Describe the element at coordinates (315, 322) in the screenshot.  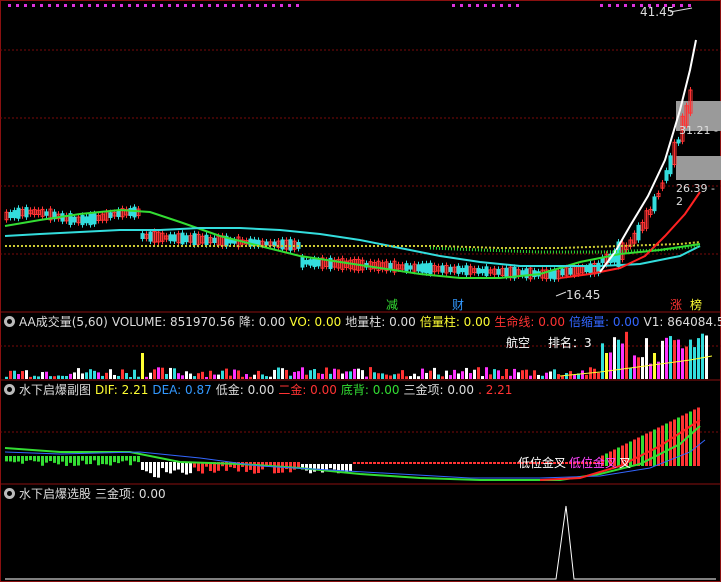
I see `volume-header-item: VO: 0.00` at that location.